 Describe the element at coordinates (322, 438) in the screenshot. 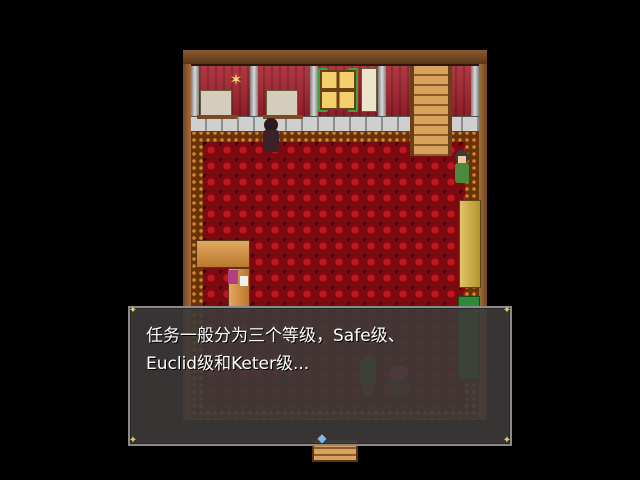

I see `continue-cursor-icon: ◆` at that location.